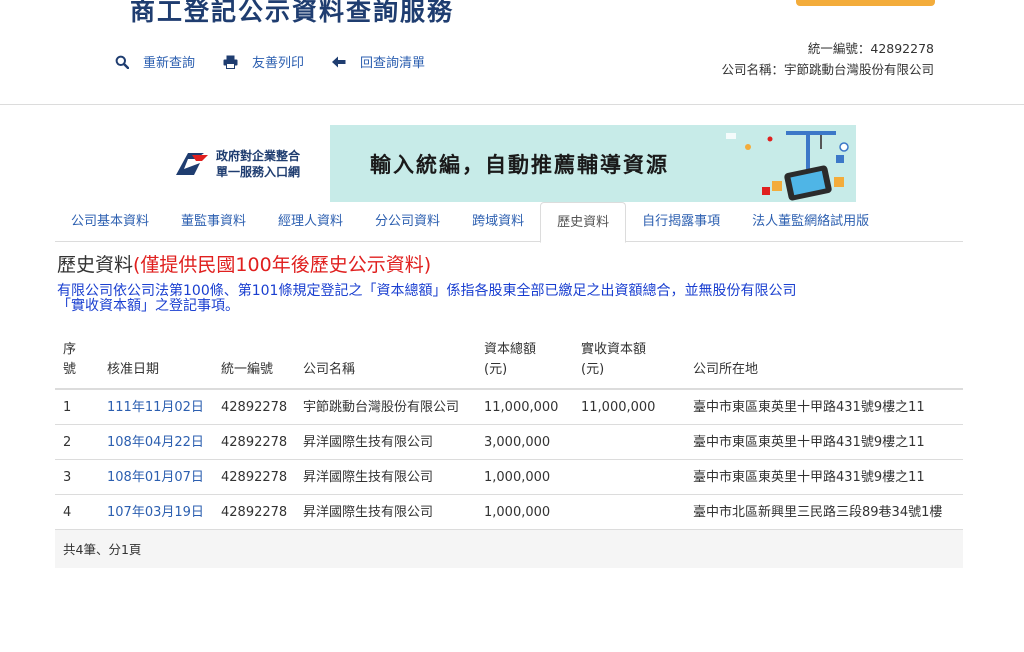 This screenshot has height=652, width=1024. I want to click on banner-logo-text: 政府對企業整合 單一服務入口網, so click(258, 164).